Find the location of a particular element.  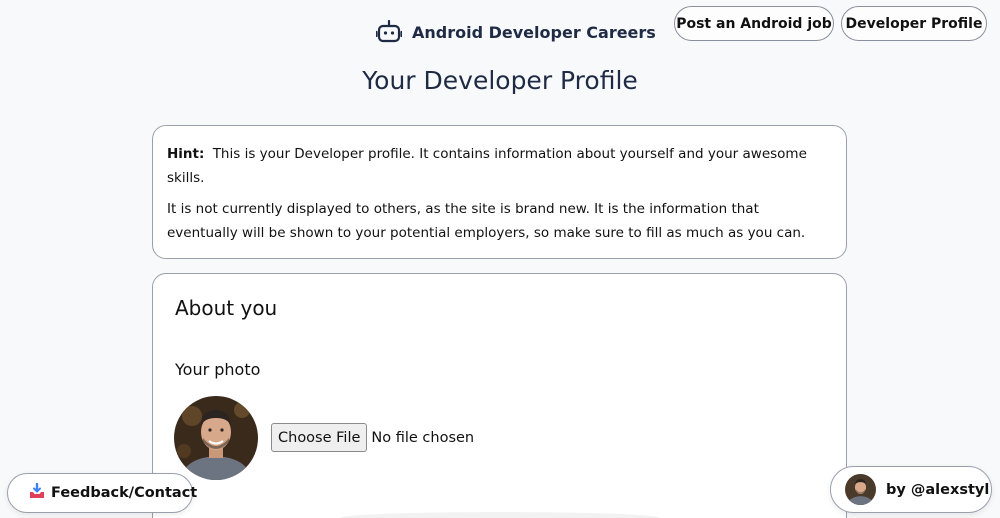

photo-file-input: Choose File No file chosen is located at coordinates (372, 437).